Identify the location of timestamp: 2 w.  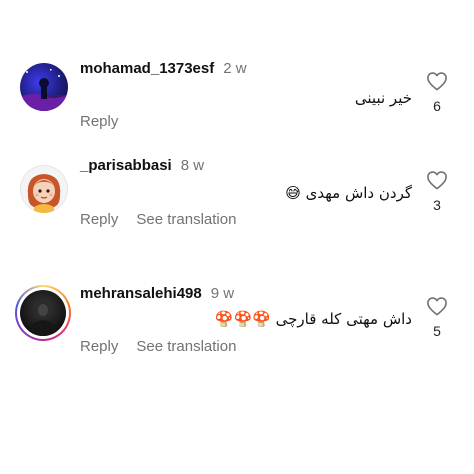
(235, 68).